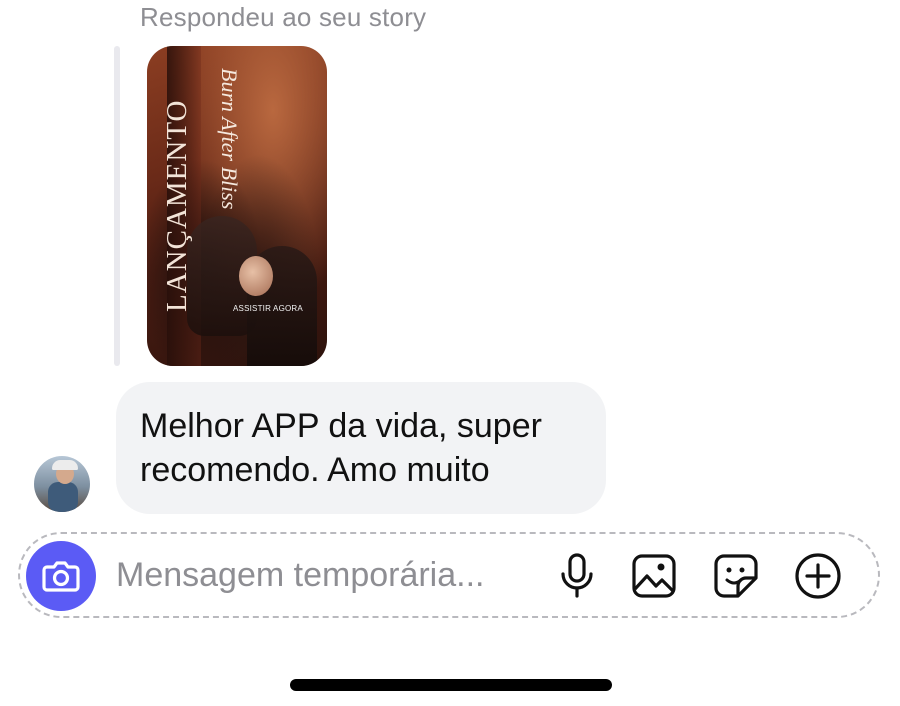 The image size is (900, 706). I want to click on add-button, so click(818, 576).